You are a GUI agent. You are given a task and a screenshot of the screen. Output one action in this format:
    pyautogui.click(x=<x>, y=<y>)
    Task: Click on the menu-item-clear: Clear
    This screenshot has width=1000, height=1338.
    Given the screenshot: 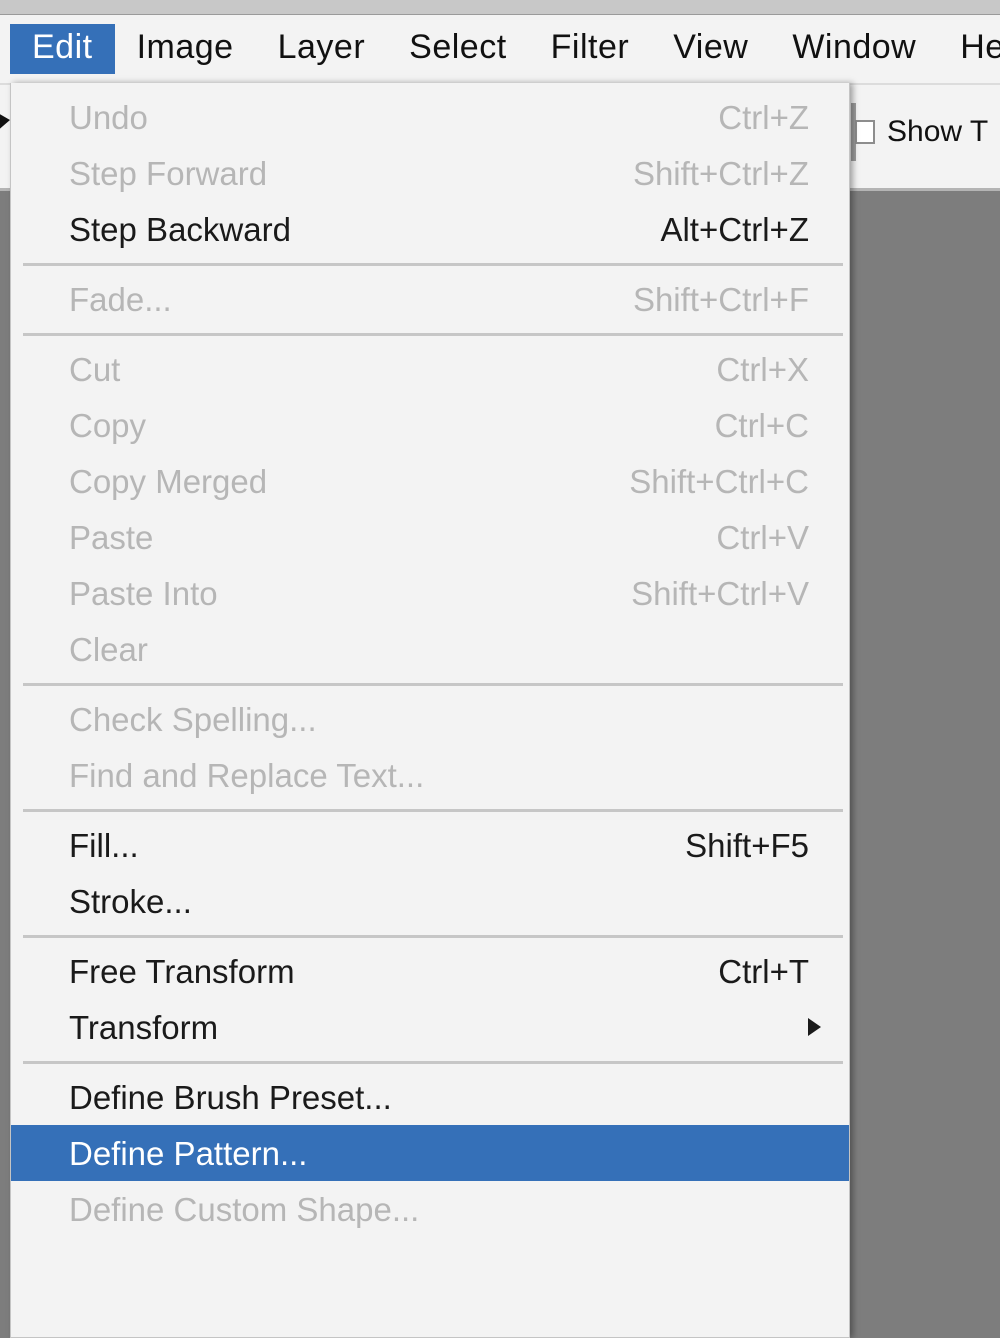 What is the action you would take?
    pyautogui.click(x=430, y=649)
    